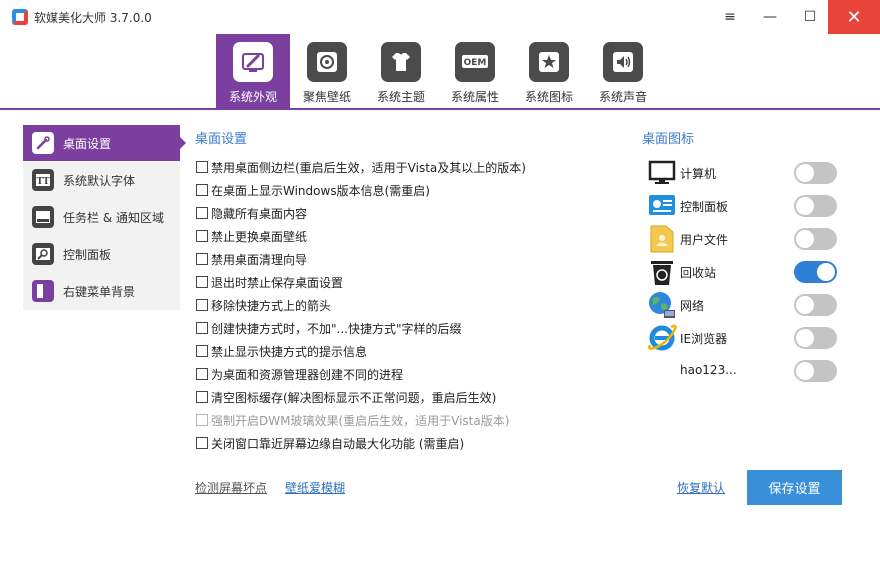  I want to click on main-tab-bar: 系统外观 聚焦壁纸 系统主题 OEM 系统属性 系统图标 系统声音, so click(440, 72).